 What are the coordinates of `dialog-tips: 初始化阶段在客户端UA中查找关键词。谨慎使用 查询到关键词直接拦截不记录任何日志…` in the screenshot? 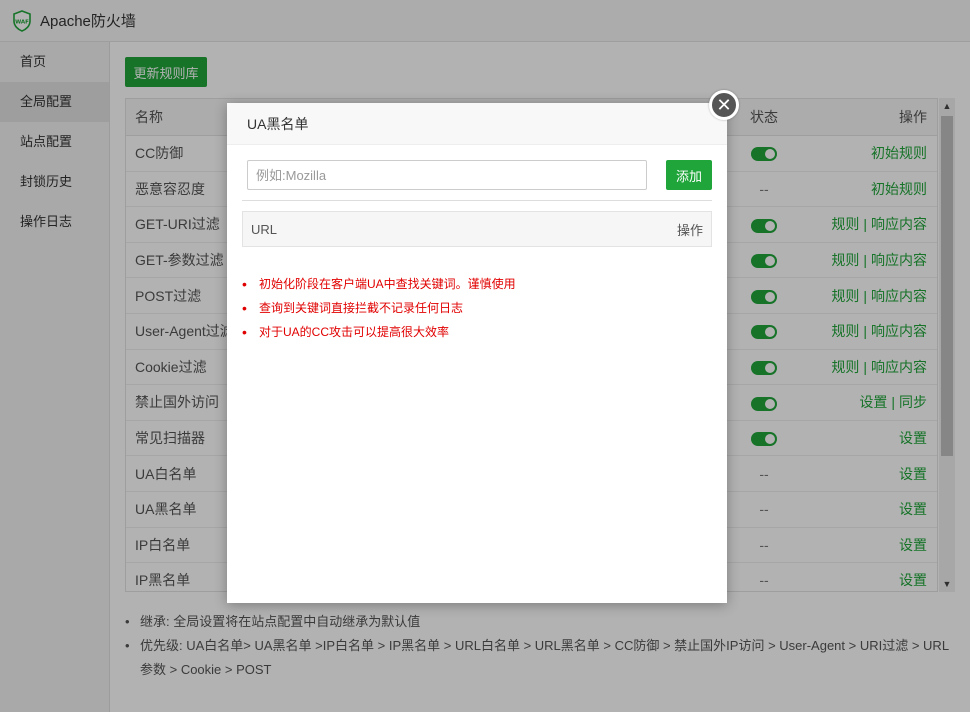 It's located at (477, 308).